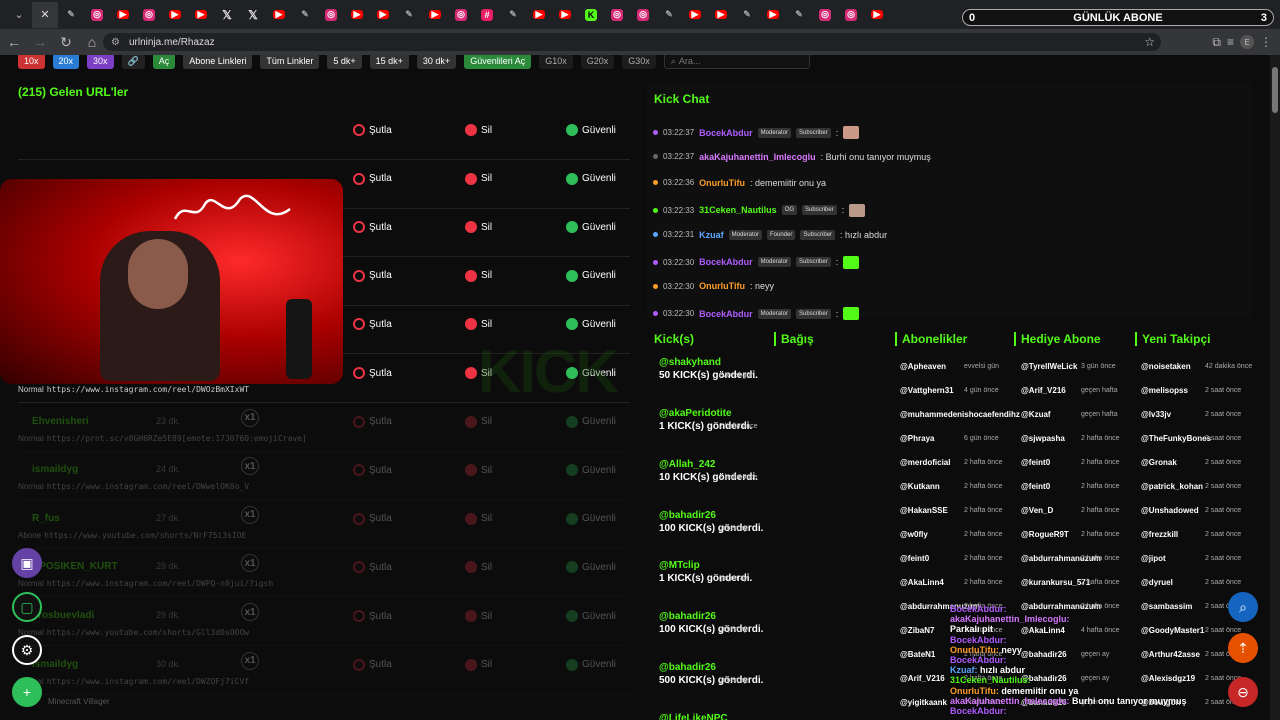 Image resolution: width=1280 pixels, height=720 pixels. What do you see at coordinates (917, 654) in the screenshot?
I see `list-username: @BateN1` at bounding box center [917, 654].